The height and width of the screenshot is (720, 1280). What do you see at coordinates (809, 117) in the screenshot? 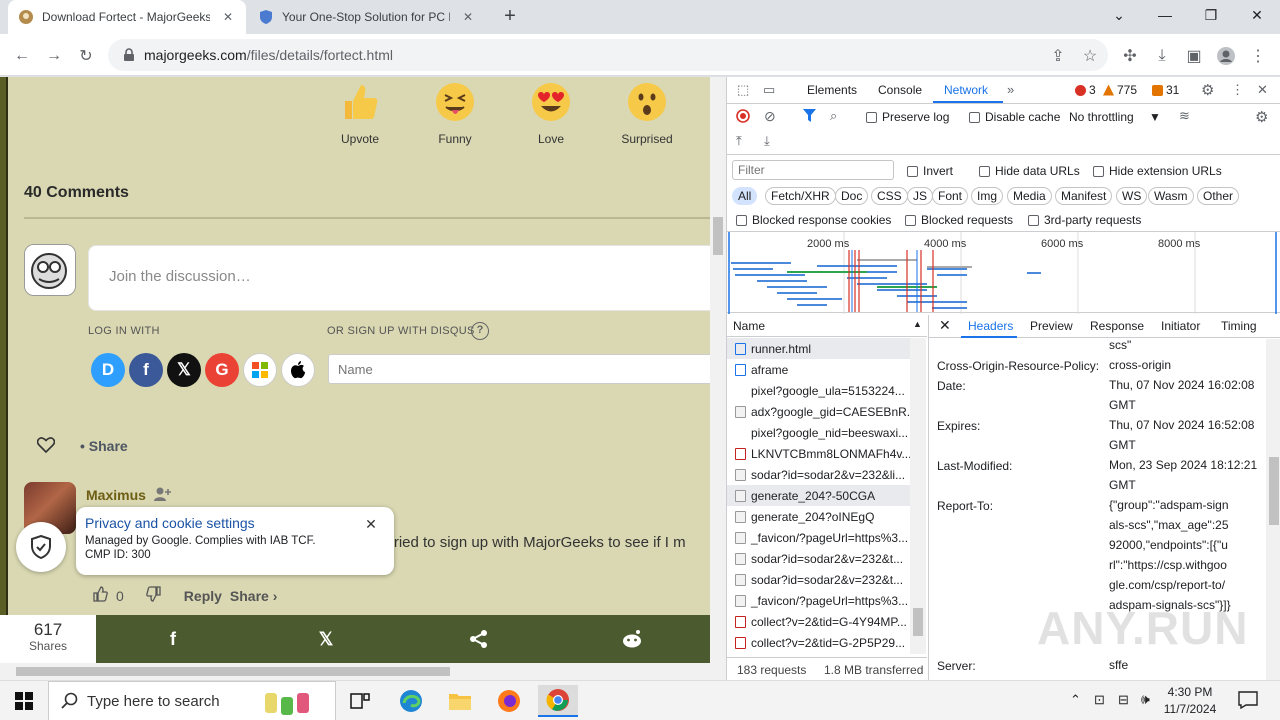
I see `filter-funnel-icon` at bounding box center [809, 117].